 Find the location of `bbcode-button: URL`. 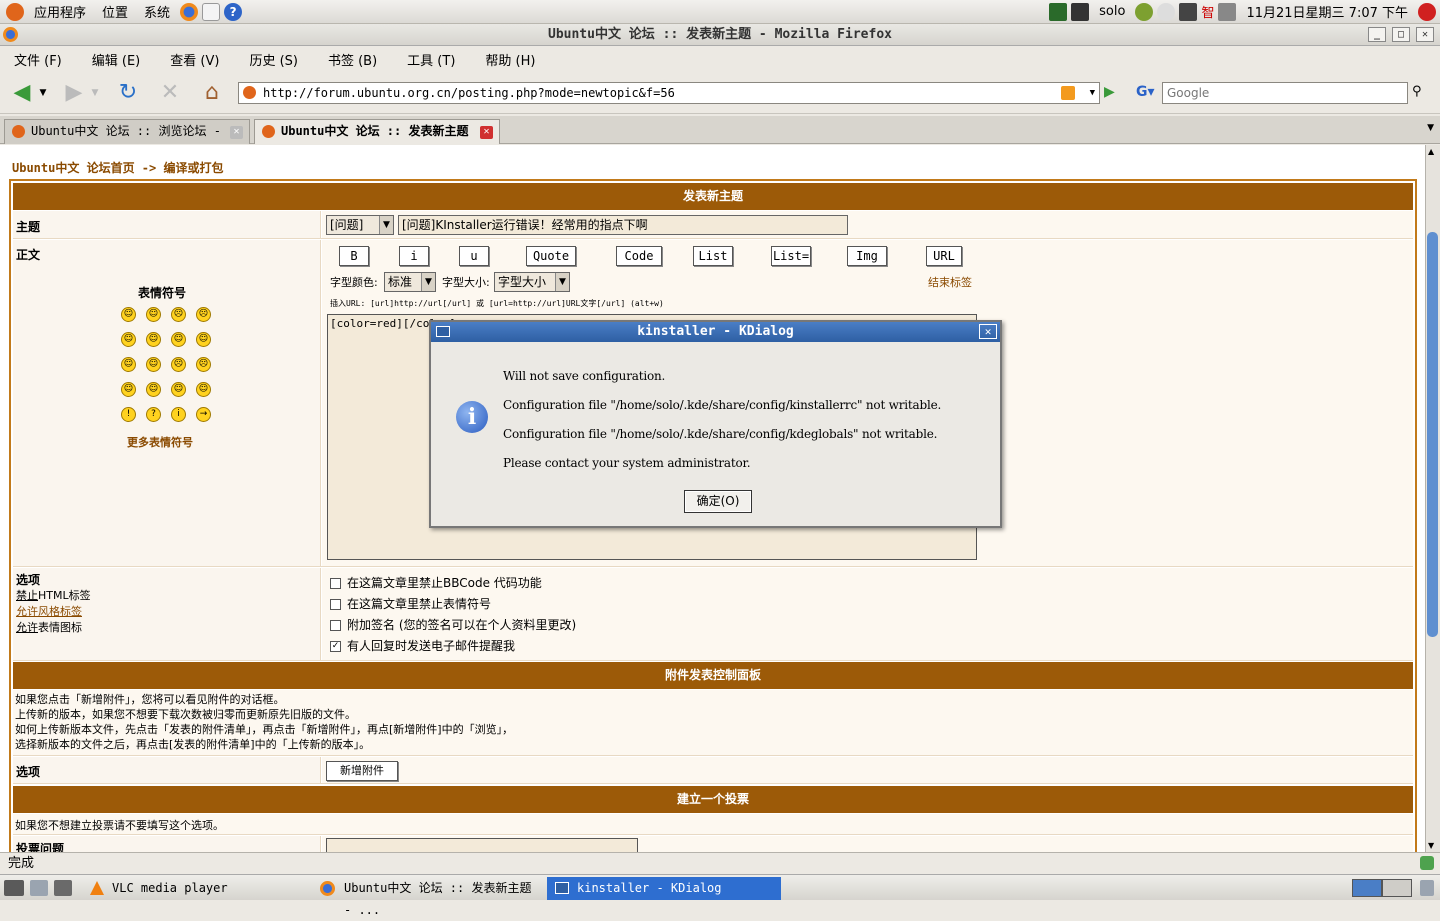

bbcode-button: URL is located at coordinates (944, 256).